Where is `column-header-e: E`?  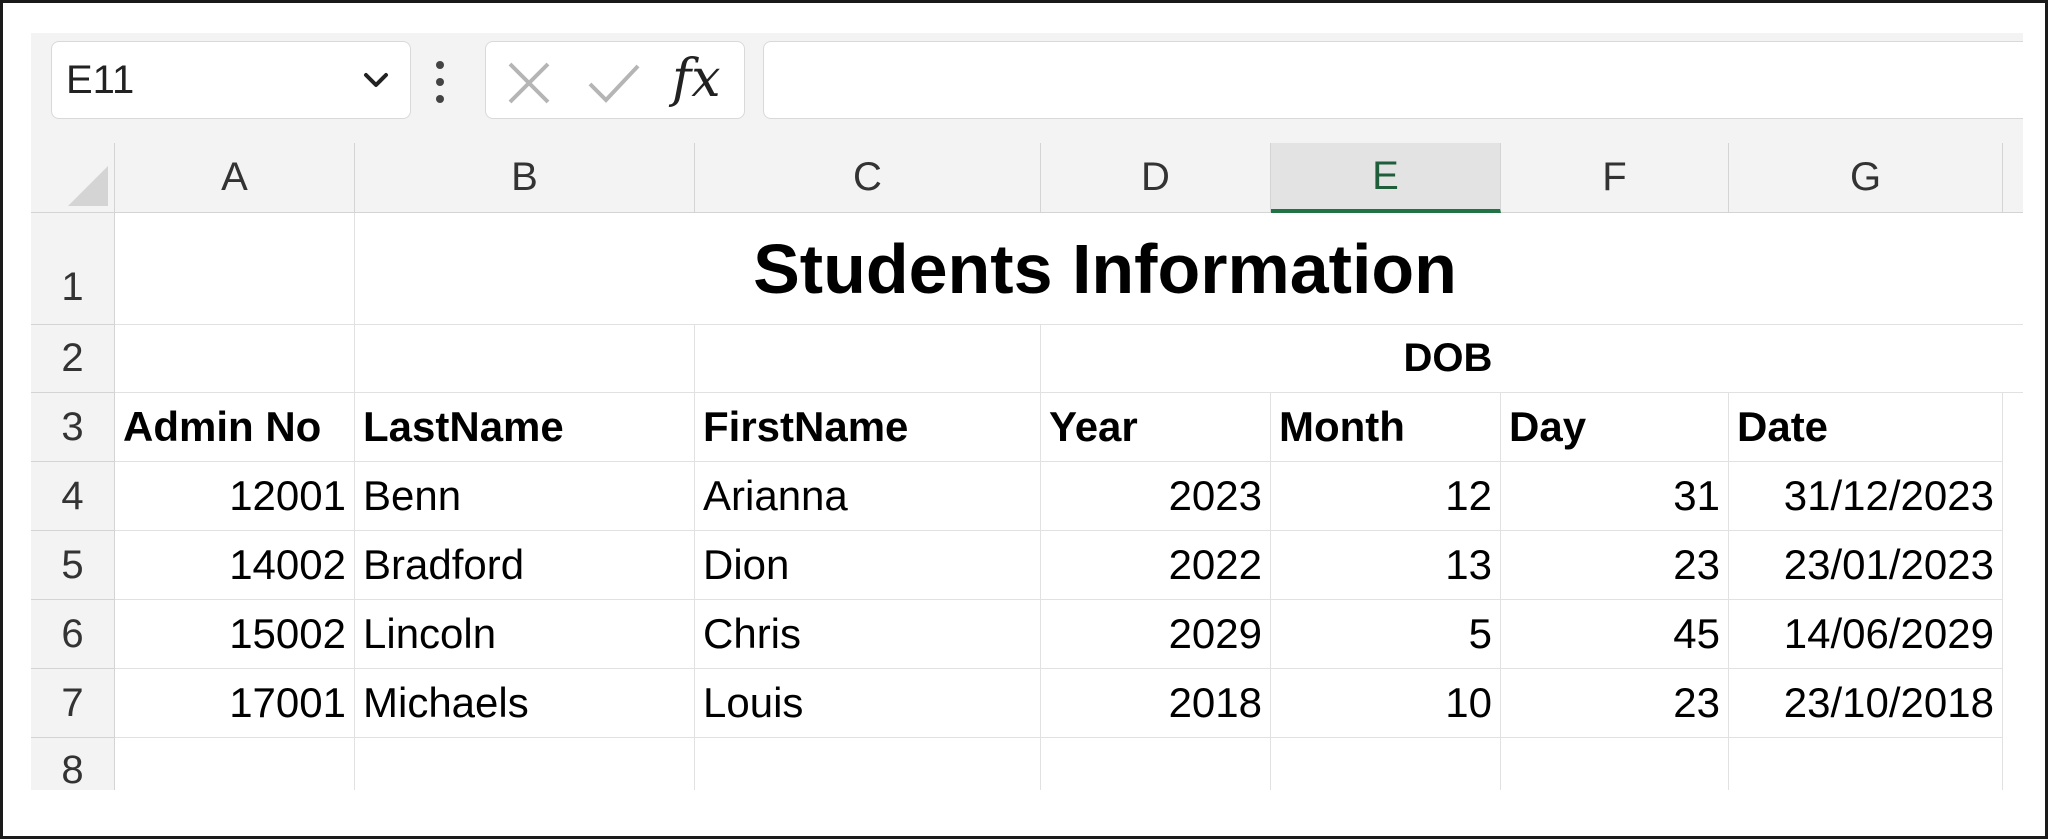
column-header-e: E is located at coordinates (1386, 178).